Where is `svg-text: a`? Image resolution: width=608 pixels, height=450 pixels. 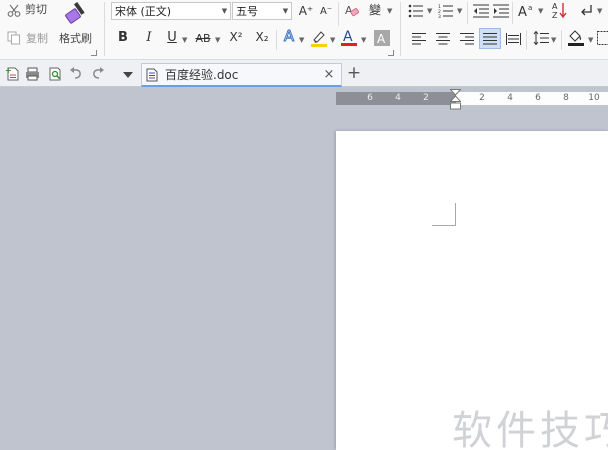
svg-text: a is located at coordinates (530, 8).